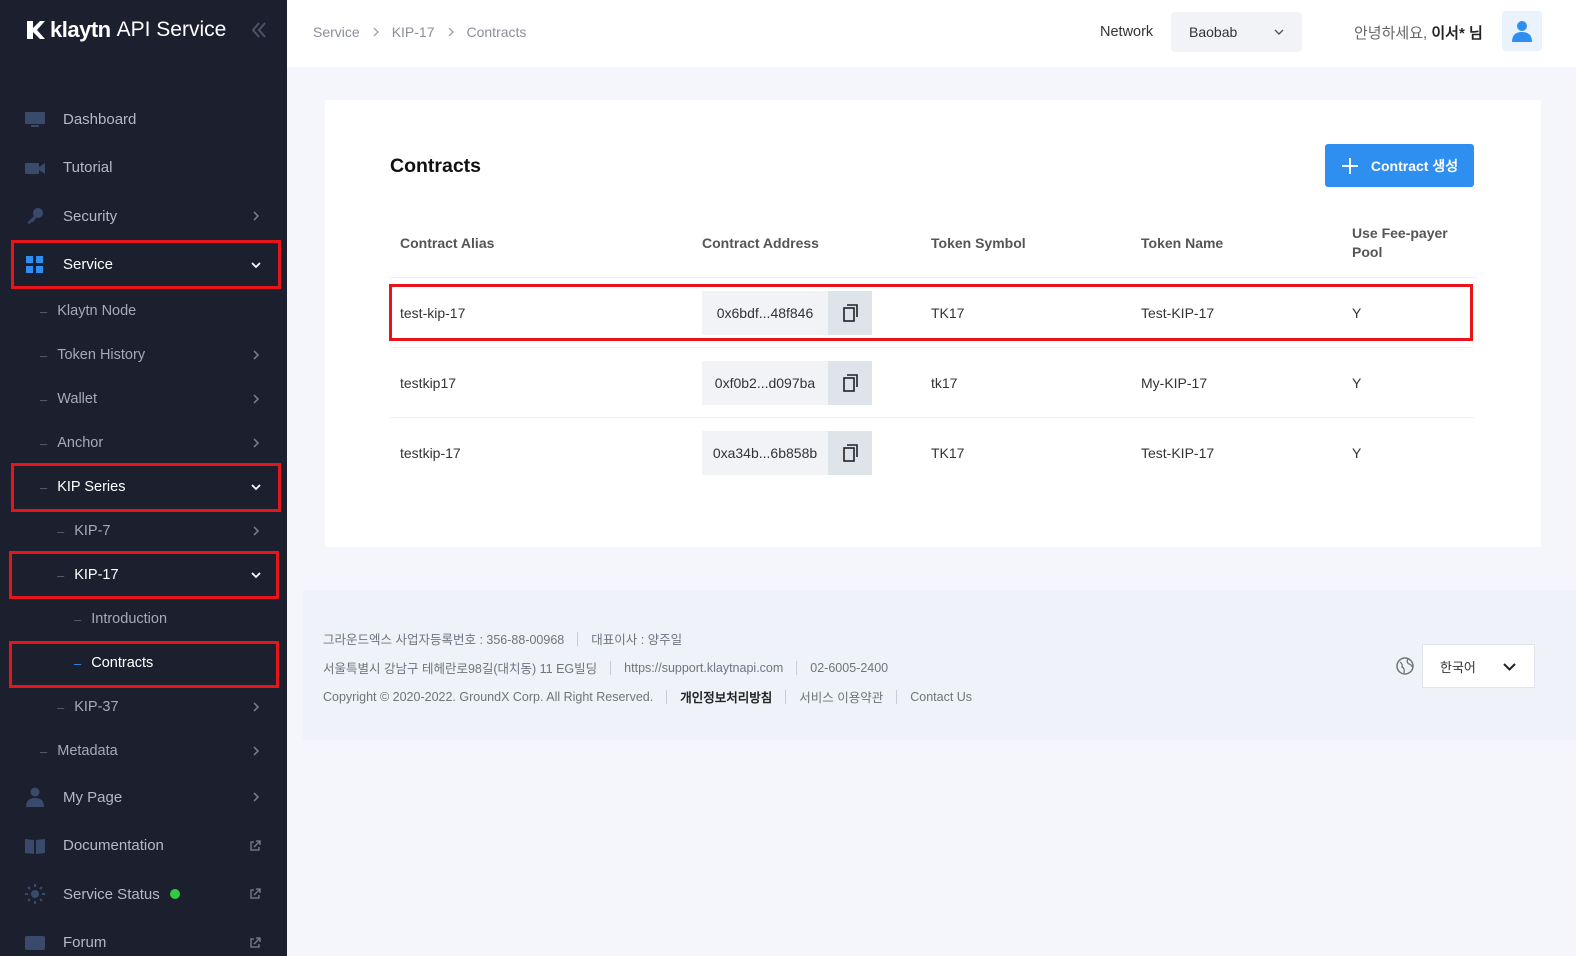 Image resolution: width=1576 pixels, height=956 pixels. I want to click on cell-alias: test-kip-17, so click(433, 313).